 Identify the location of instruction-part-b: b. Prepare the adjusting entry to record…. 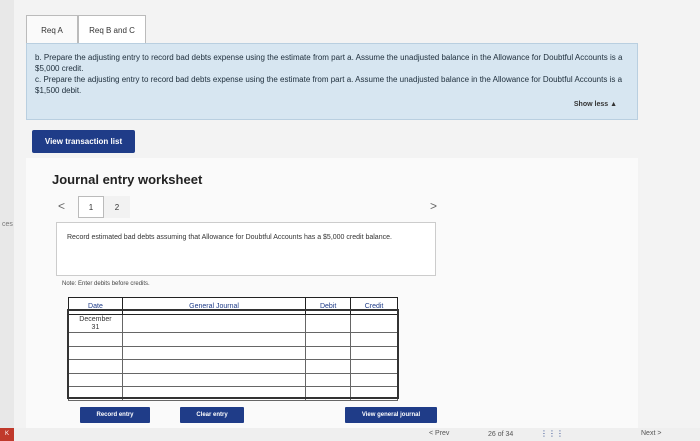
(329, 63).